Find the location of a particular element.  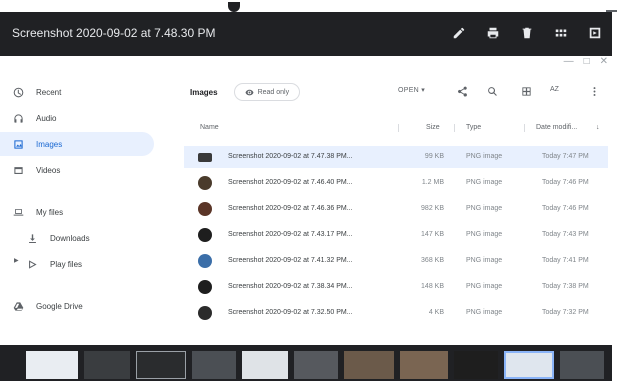

open-button-label: OPEN is located at coordinates (409, 90).